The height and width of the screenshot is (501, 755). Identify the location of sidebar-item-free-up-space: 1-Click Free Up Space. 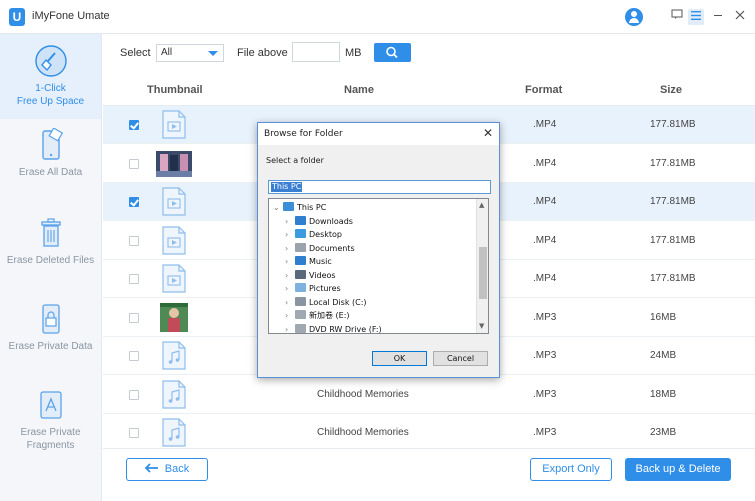
(50, 76).